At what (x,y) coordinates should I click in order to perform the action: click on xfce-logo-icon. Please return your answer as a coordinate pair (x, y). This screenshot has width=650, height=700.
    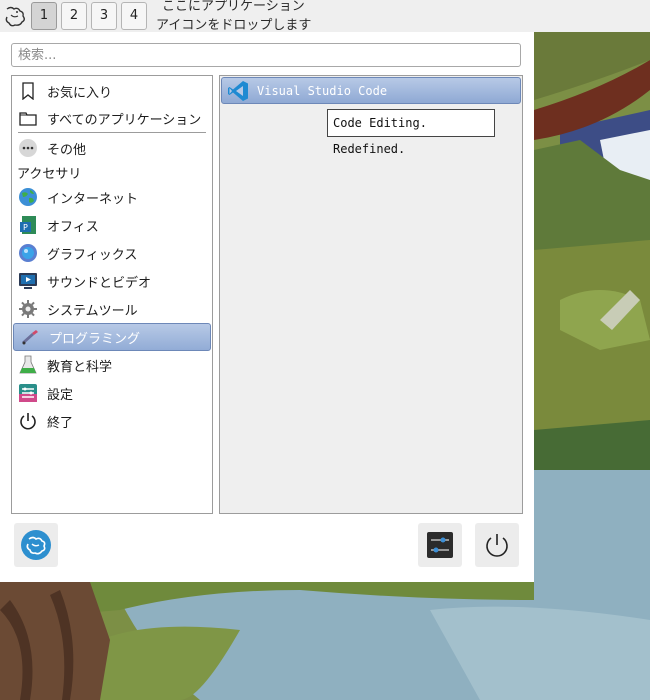
    Looking at the image, I should click on (36, 545).